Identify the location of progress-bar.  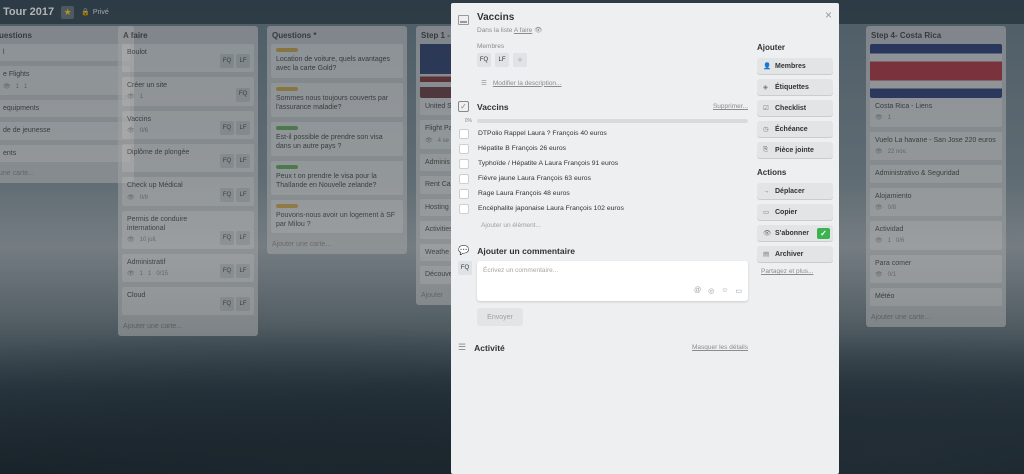
(612, 121).